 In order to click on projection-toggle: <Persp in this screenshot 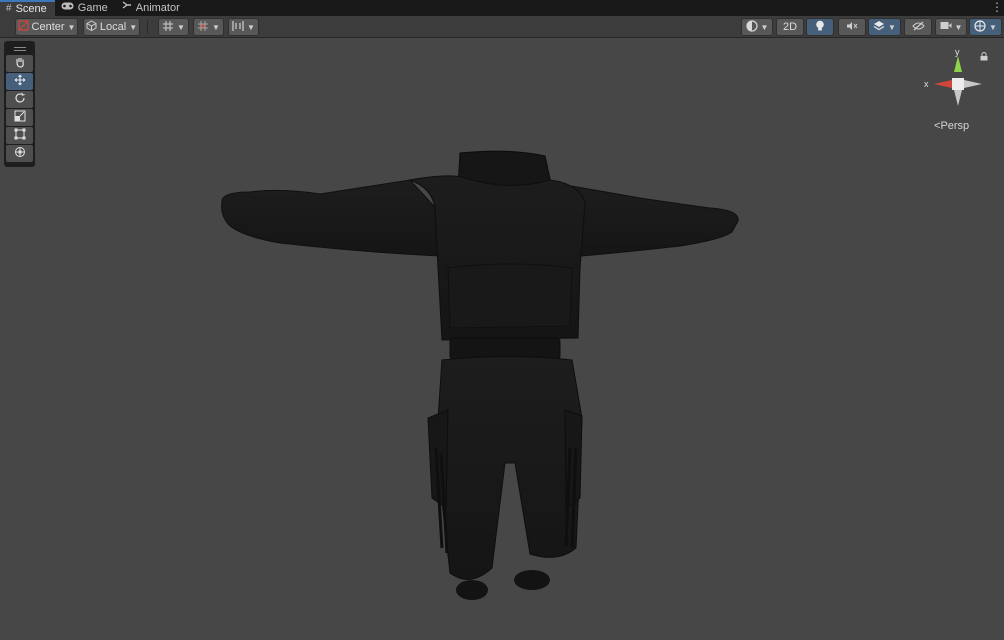, I will do `click(951, 126)`.